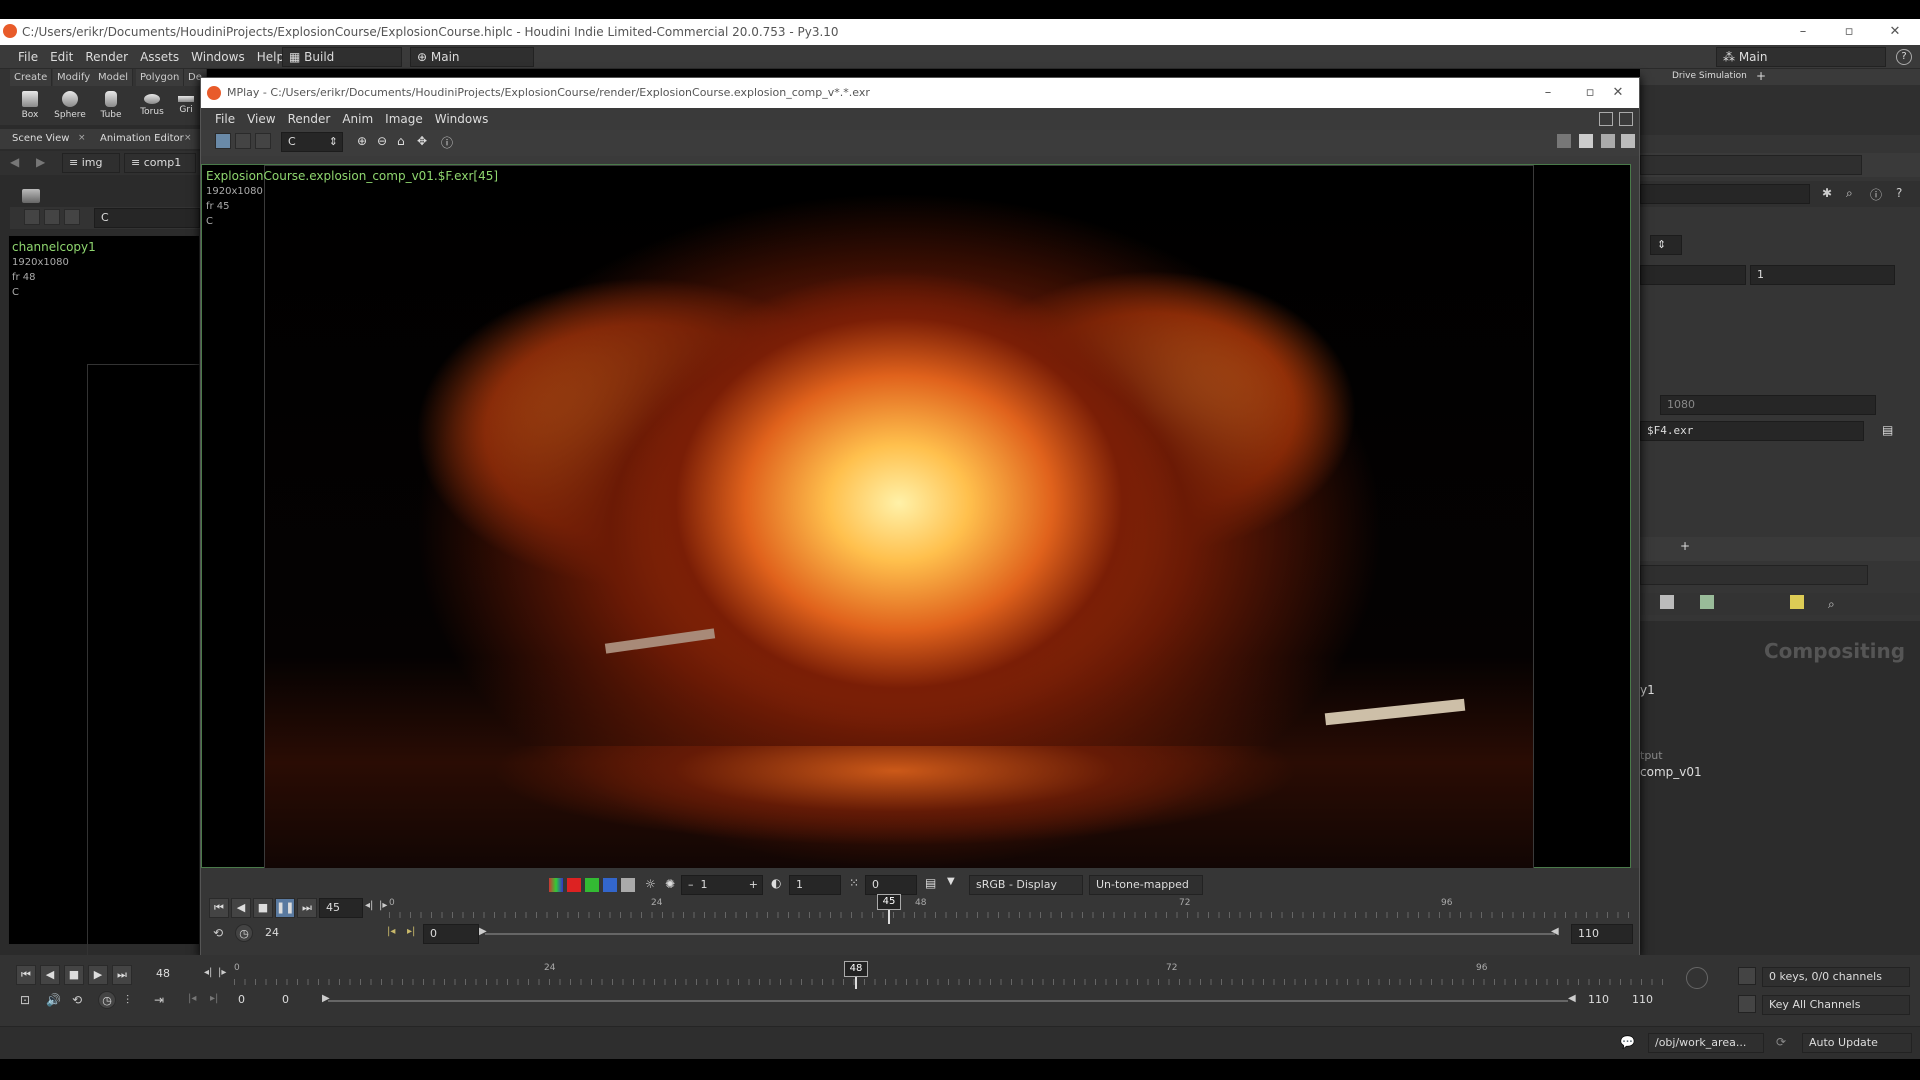 Image resolution: width=1920 pixels, height=1080 pixels. Describe the element at coordinates (114, 77) in the screenshot. I see `shelf-tab-model: Model` at that location.